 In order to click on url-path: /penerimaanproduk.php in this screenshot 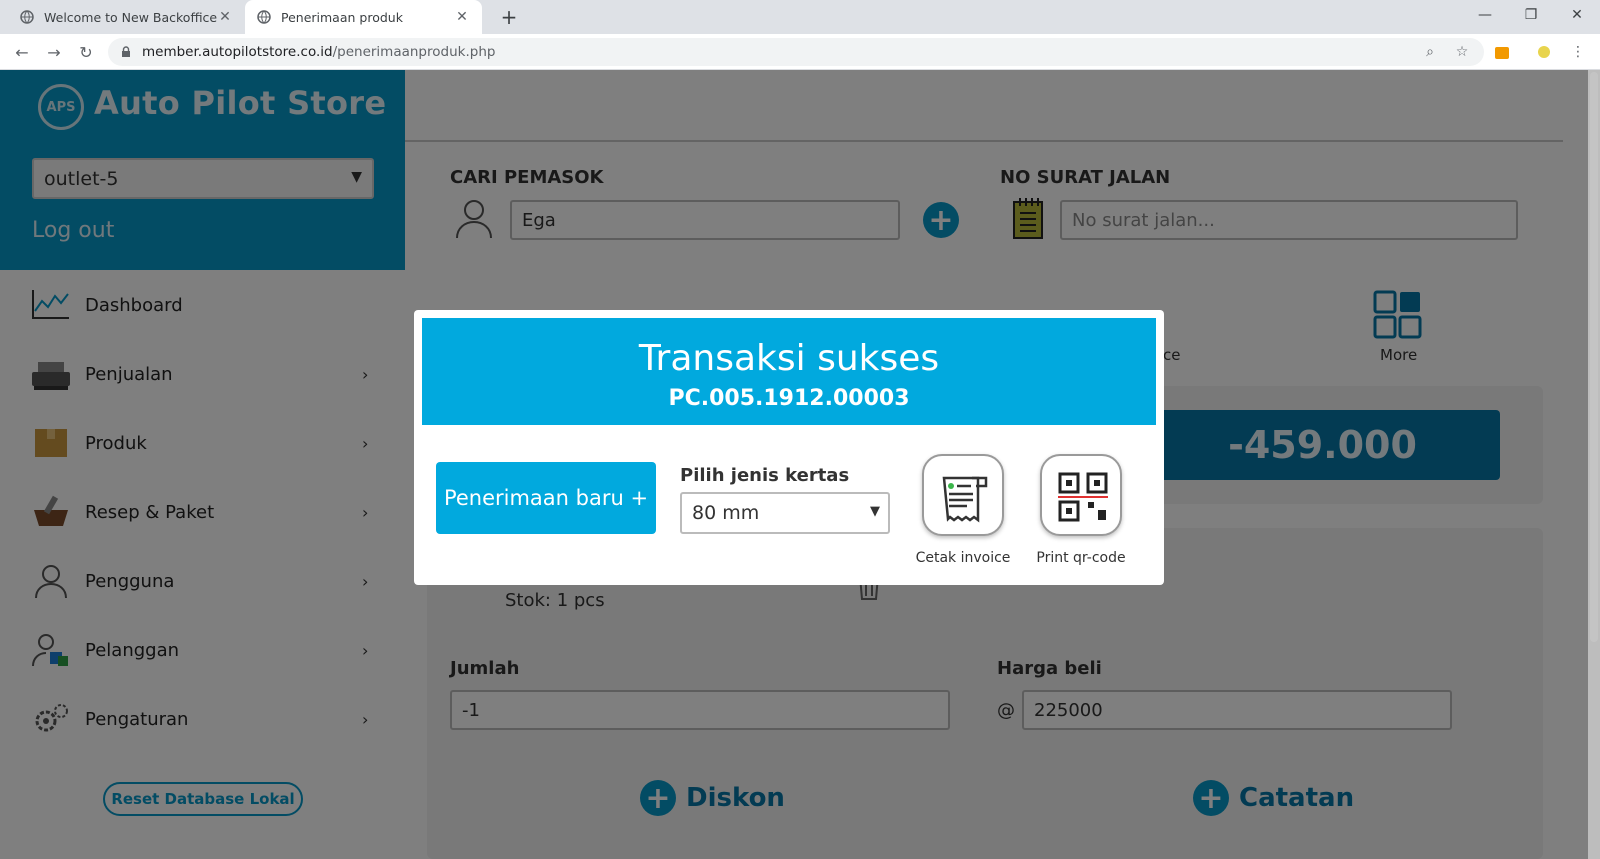, I will do `click(414, 52)`.